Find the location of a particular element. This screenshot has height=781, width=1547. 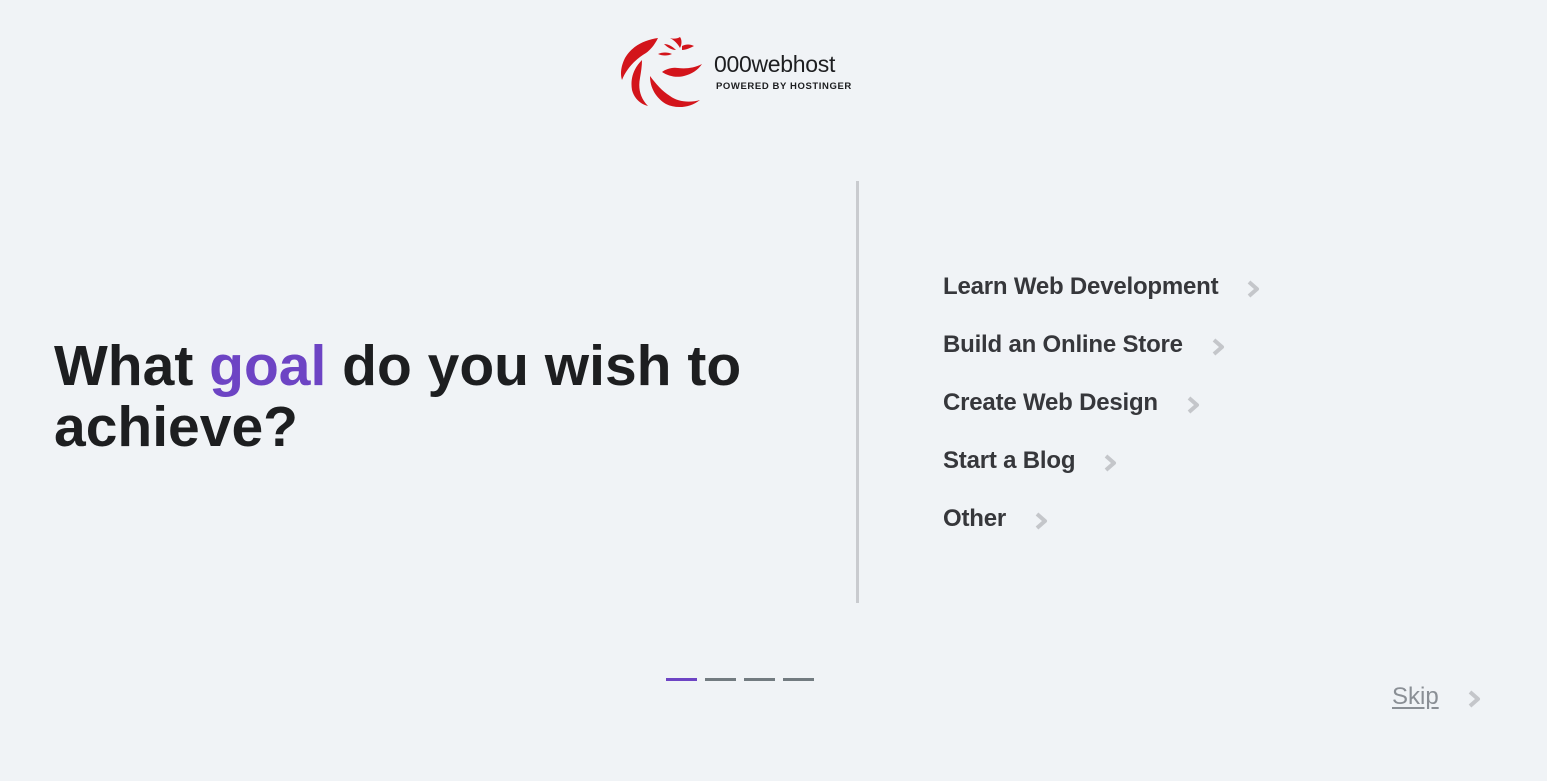

option-create-web-design: Create Web Design is located at coordinates (1101, 403).